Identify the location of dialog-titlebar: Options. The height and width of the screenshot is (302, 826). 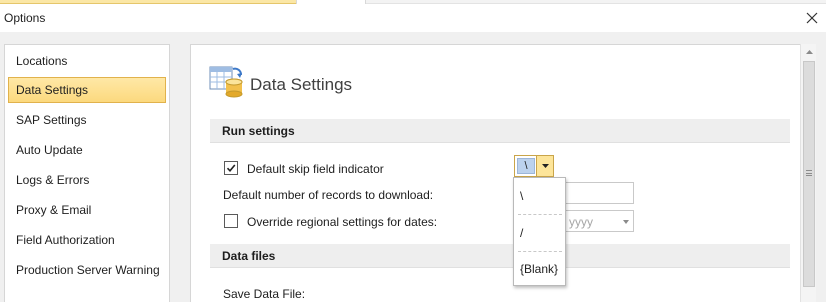
(413, 18).